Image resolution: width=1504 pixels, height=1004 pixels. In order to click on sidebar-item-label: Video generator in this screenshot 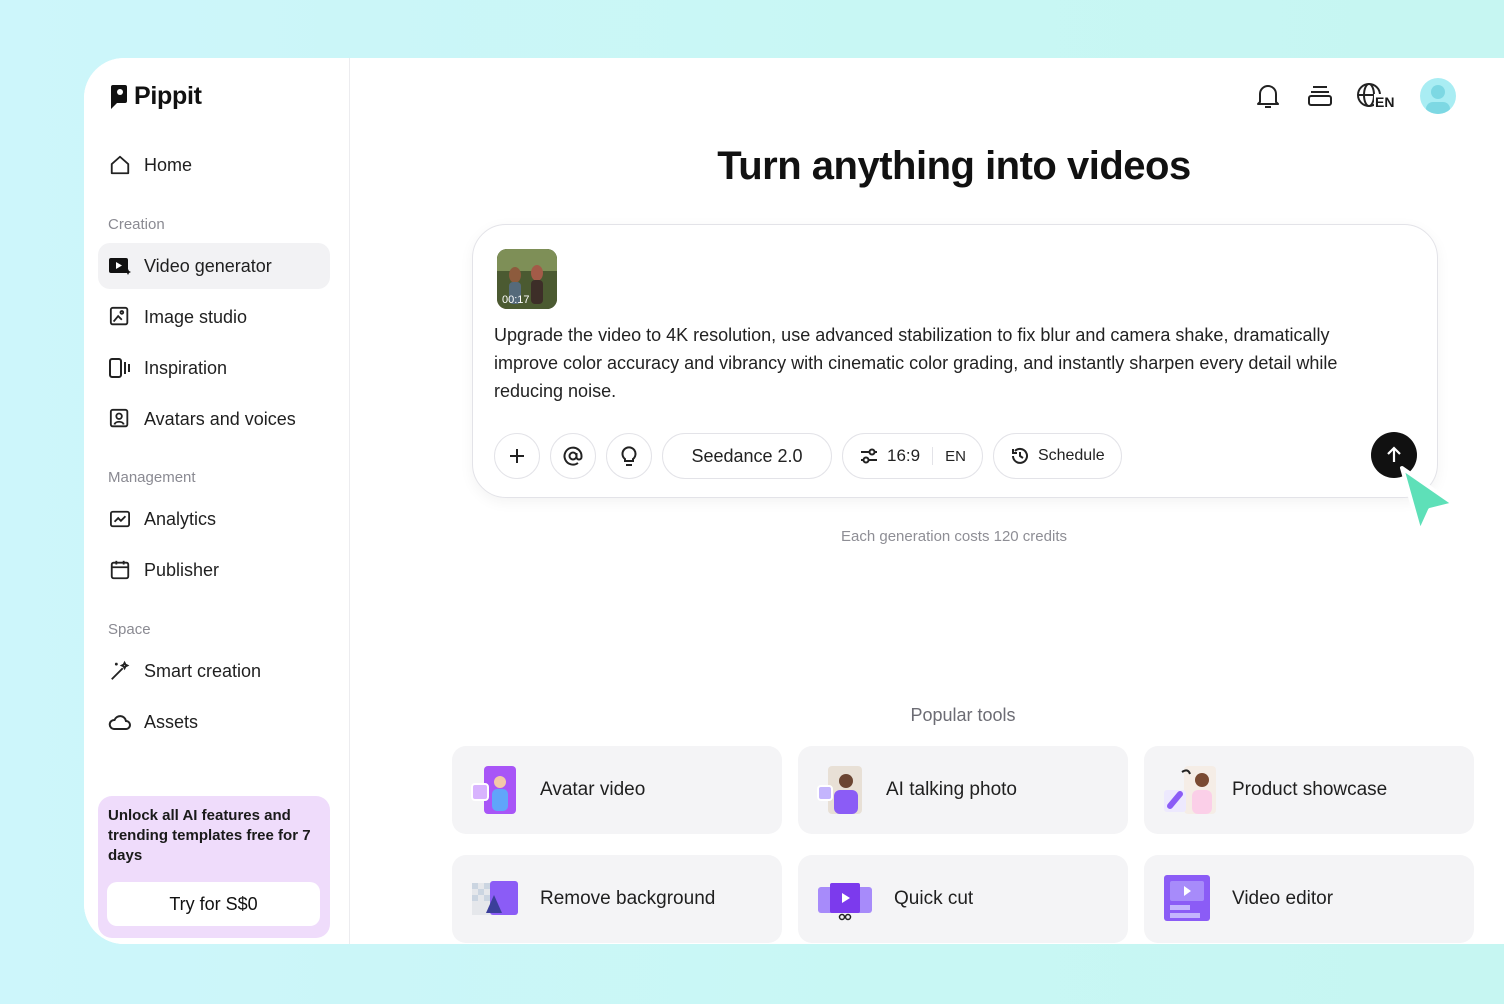, I will do `click(208, 265)`.